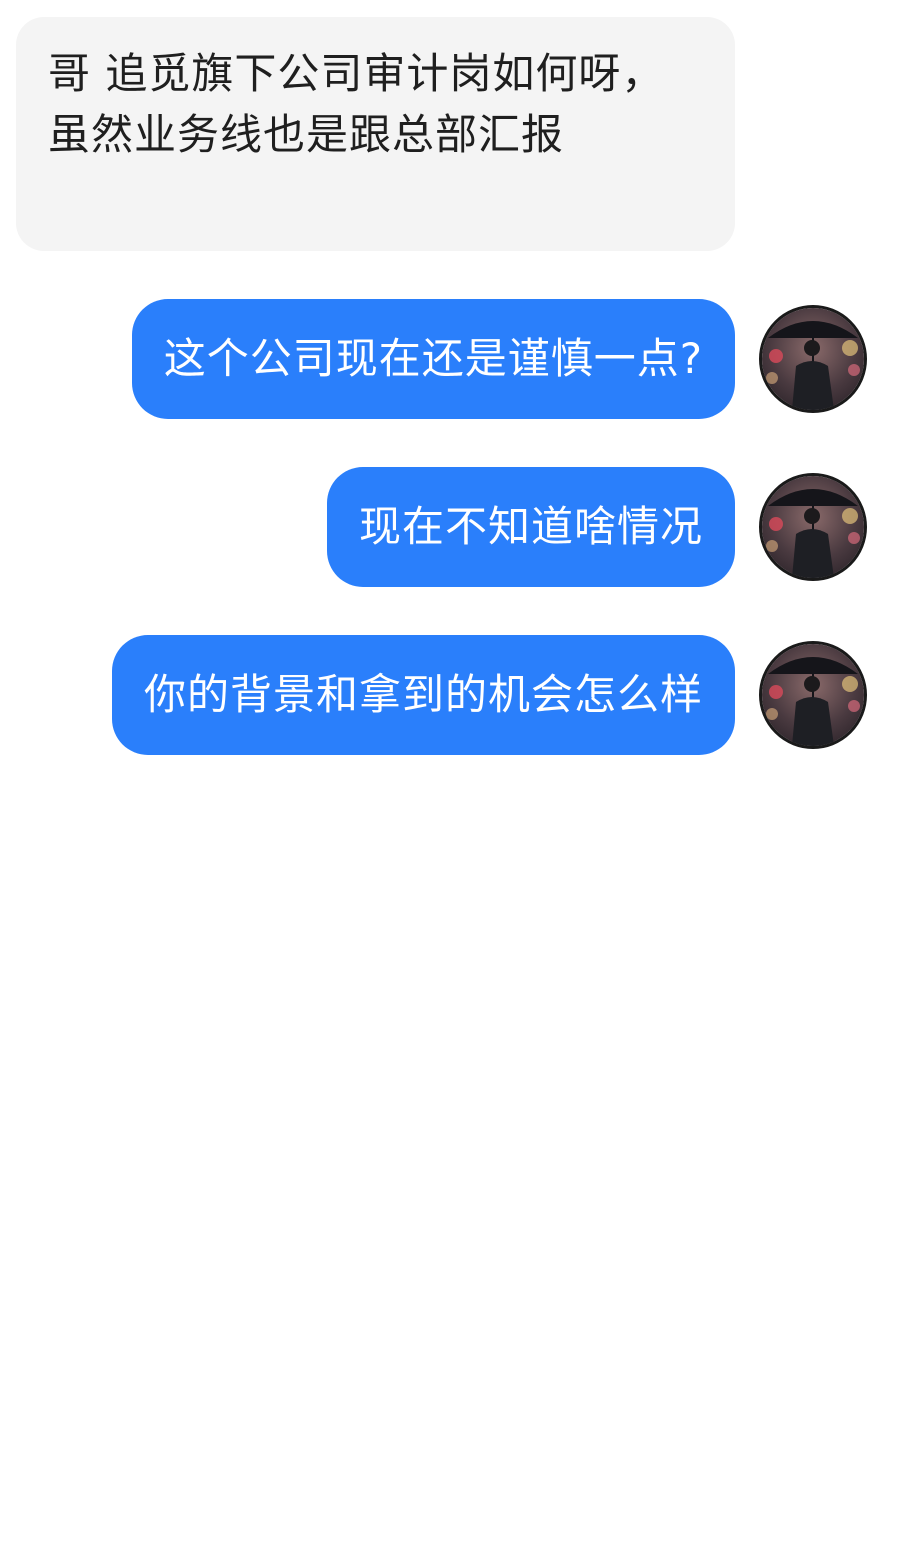 This screenshot has height=1567, width=915. Describe the element at coordinates (375, 134) in the screenshot. I see `incoming-message: 哥 追觅旗下公司审计岗如何呀，虽然业务线也是跟总部汇报` at that location.